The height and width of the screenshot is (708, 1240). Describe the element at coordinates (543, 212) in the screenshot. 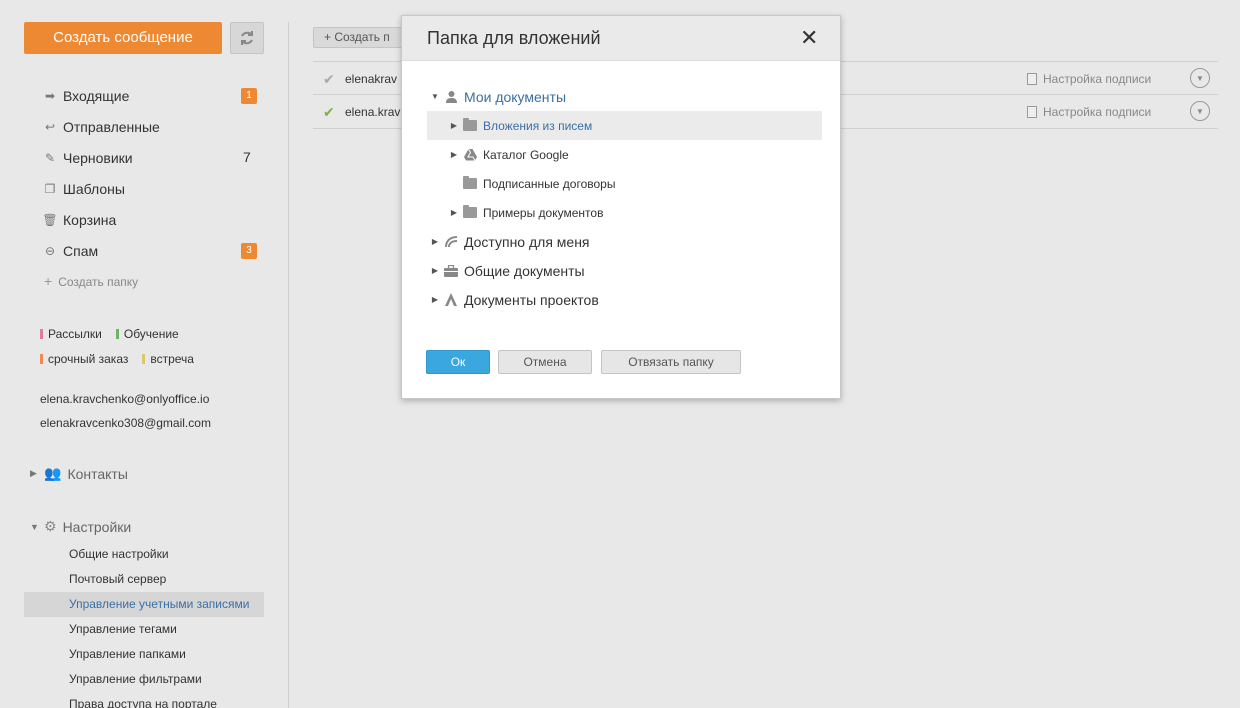

I see `tree-node-label: Примеры документов` at that location.